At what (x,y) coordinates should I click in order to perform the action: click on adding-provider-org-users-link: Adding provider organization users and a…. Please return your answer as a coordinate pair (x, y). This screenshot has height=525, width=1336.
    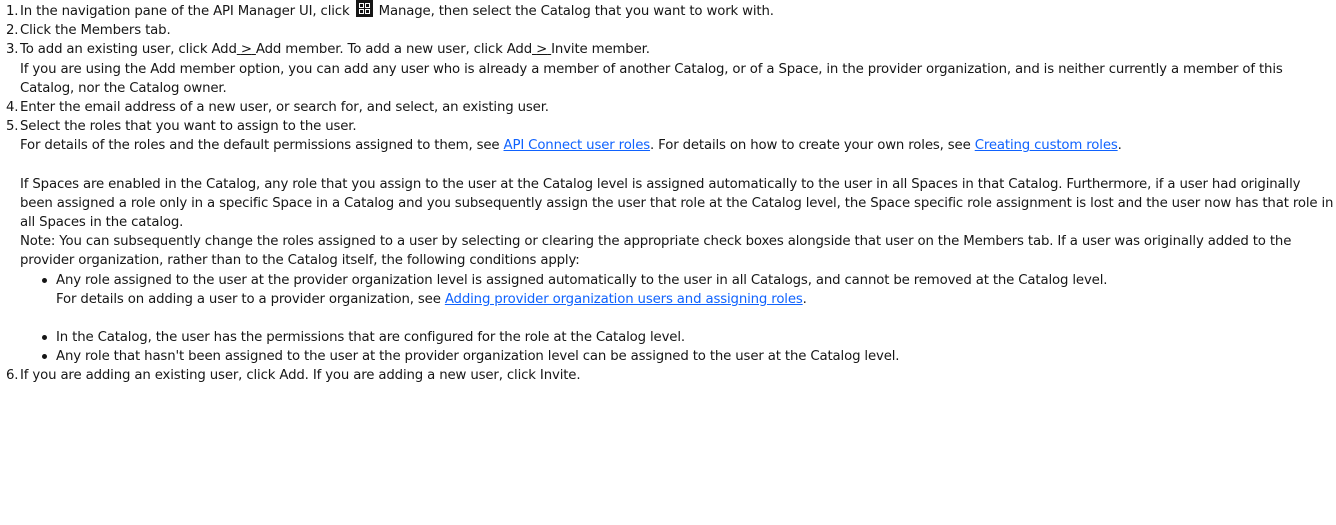
    Looking at the image, I should click on (624, 299).